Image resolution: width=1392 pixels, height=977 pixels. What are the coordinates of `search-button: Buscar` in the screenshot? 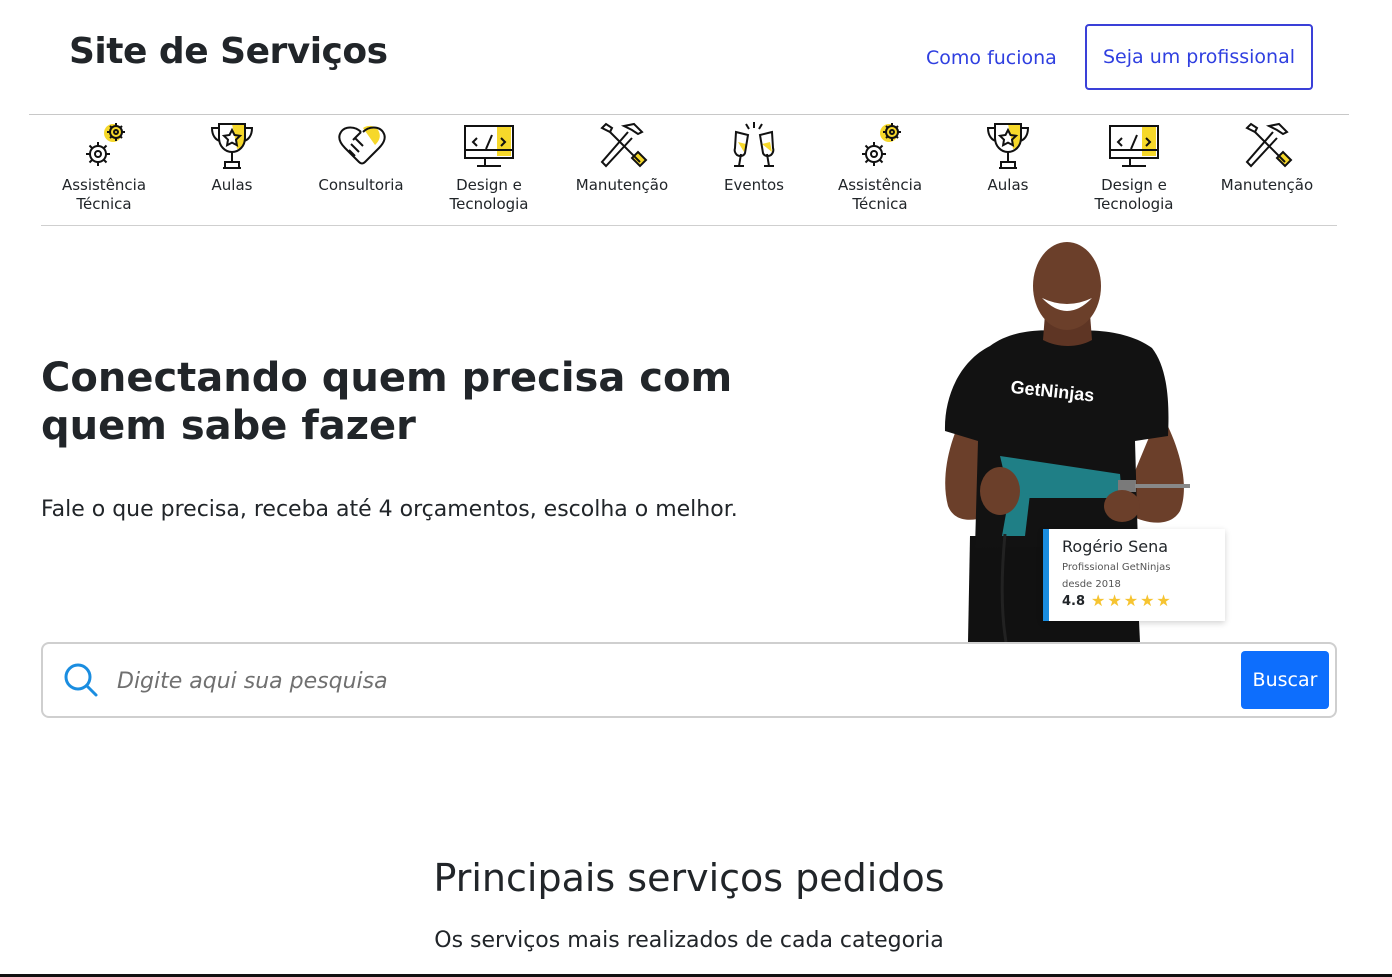 It's located at (1285, 680).